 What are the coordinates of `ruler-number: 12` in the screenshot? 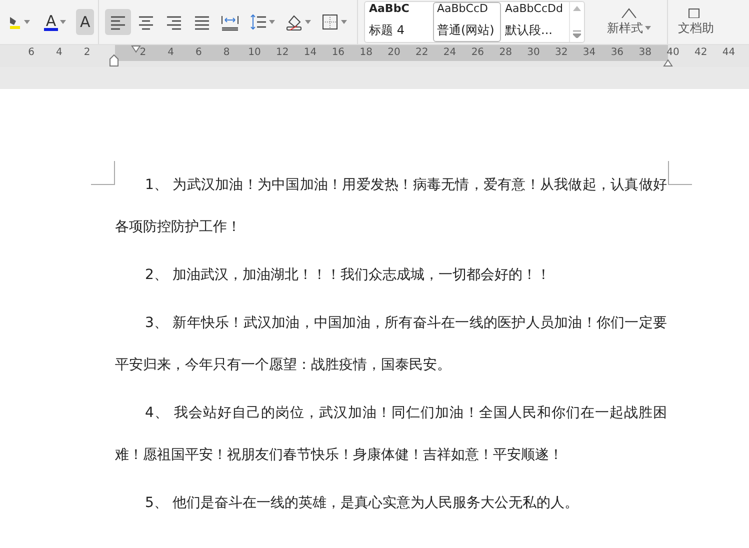 It's located at (282, 52).